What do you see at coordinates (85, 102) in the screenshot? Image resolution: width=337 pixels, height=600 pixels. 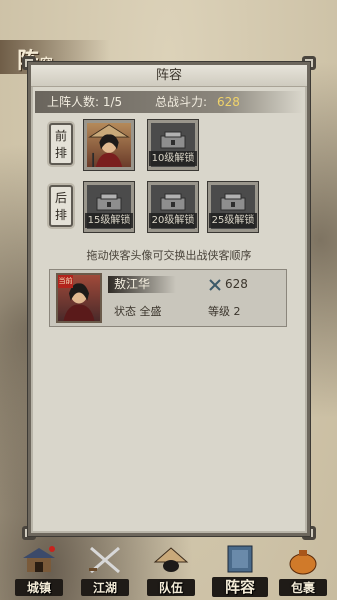 I see `deployed-count: 上阵人数: 1/5` at bounding box center [85, 102].